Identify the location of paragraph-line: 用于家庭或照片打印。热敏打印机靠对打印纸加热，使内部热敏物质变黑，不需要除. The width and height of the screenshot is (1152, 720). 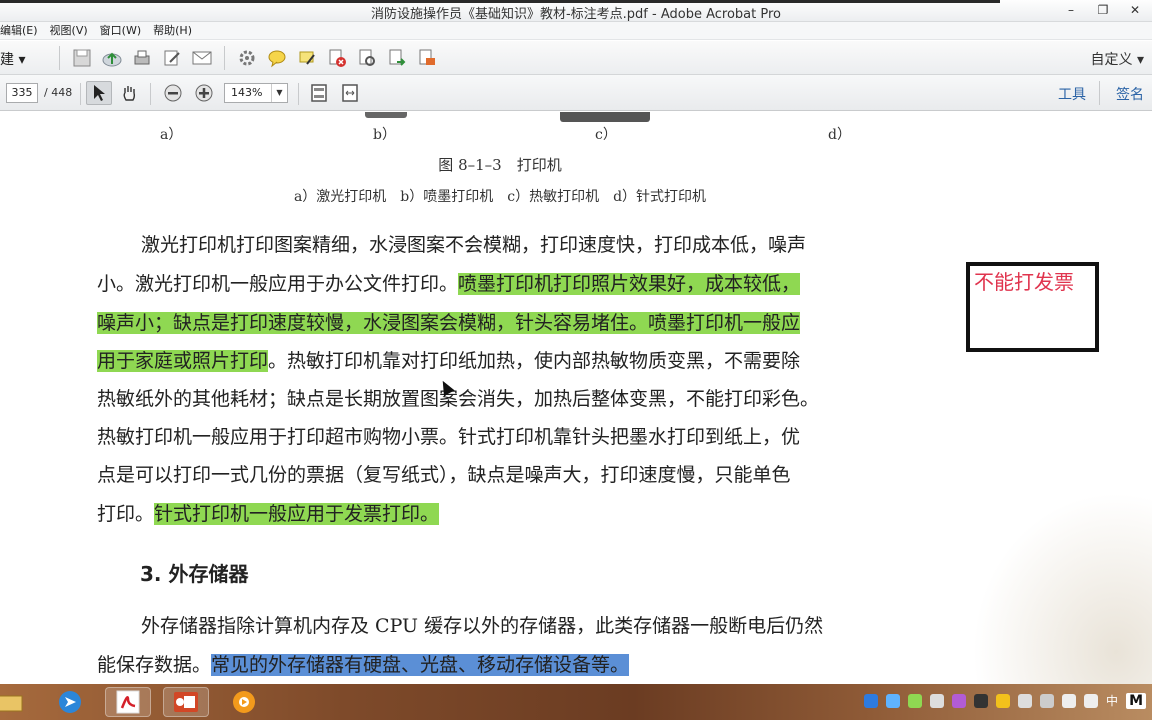
(502, 361).